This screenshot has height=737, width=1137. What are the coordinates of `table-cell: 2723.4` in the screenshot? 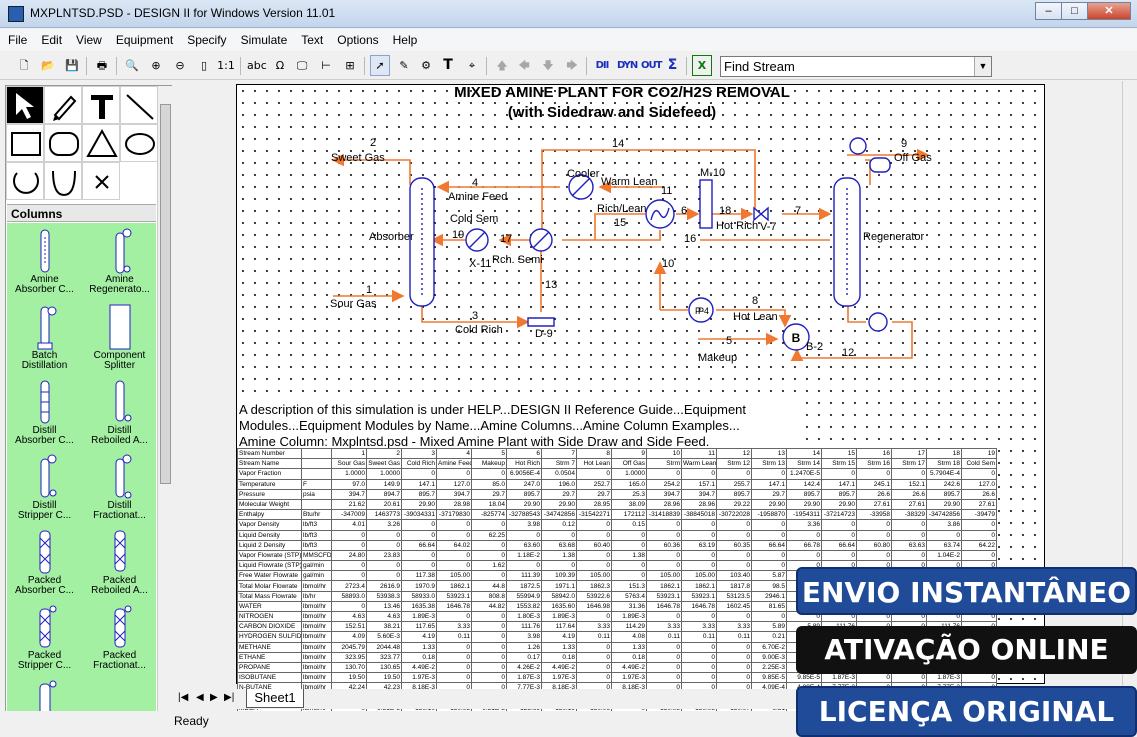 It's located at (349, 586).